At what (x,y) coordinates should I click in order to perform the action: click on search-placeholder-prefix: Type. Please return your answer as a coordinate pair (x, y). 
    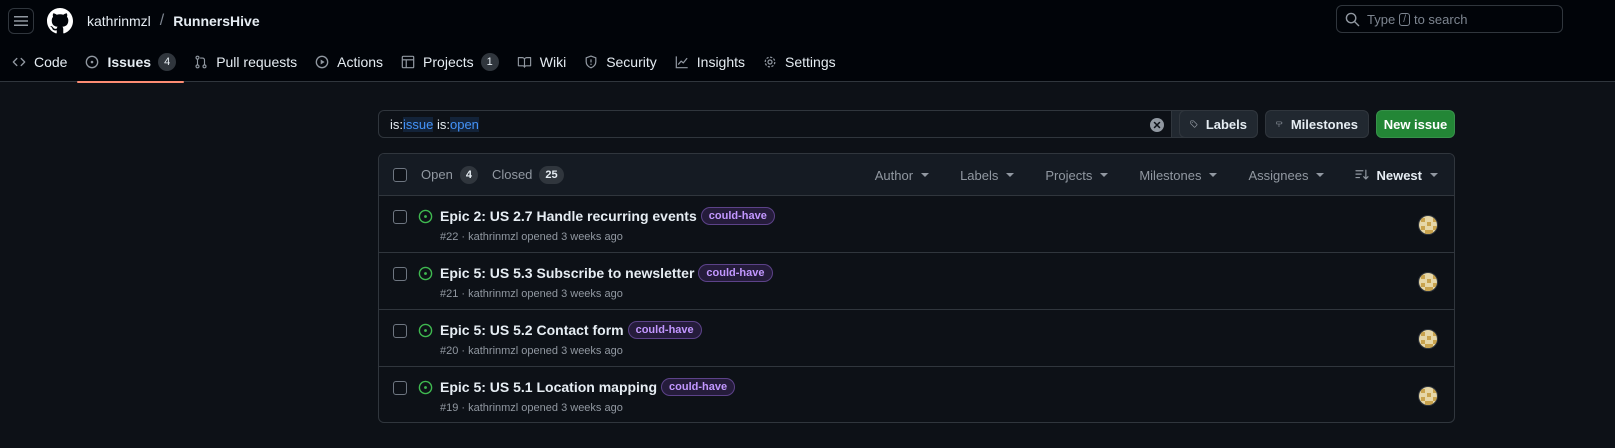
    Looking at the image, I should click on (1381, 19).